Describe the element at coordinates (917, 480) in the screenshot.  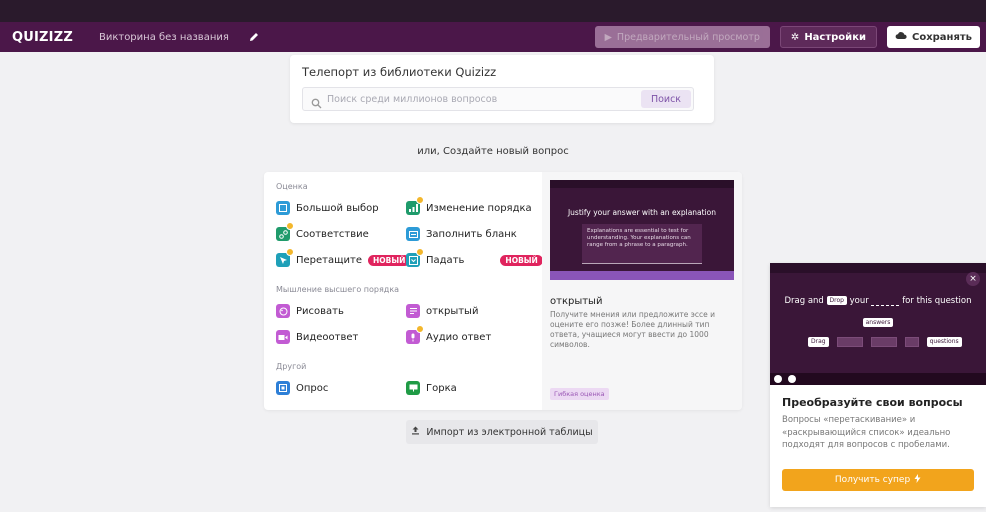
I see `lightning-icon` at that location.